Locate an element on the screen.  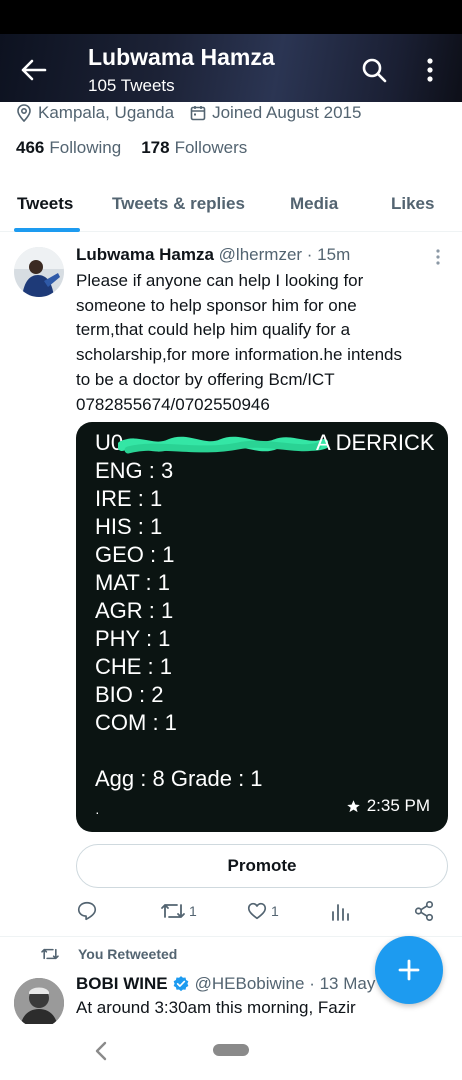
location: Kampala, Uganda is located at coordinates (95, 113).